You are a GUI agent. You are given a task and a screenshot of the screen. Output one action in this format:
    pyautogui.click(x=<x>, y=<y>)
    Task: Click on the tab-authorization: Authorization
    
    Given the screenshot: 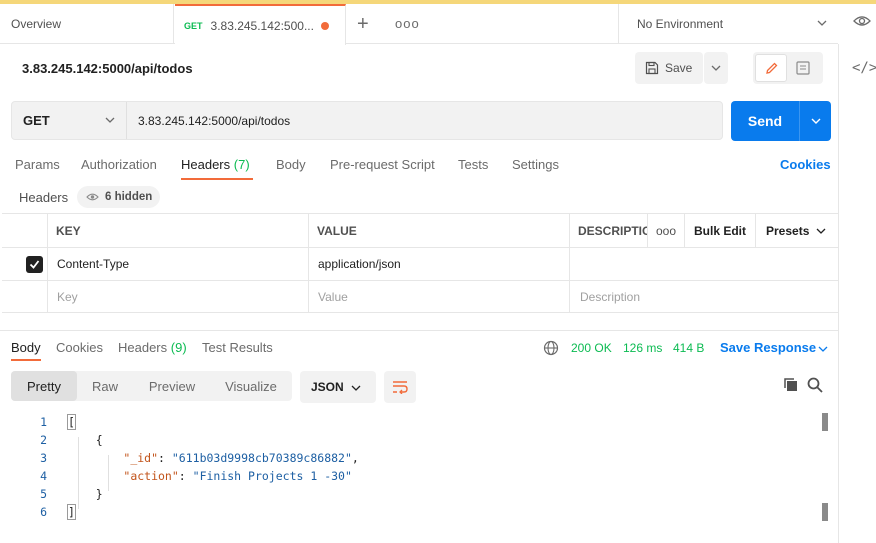 What is the action you would take?
    pyautogui.click(x=119, y=164)
    